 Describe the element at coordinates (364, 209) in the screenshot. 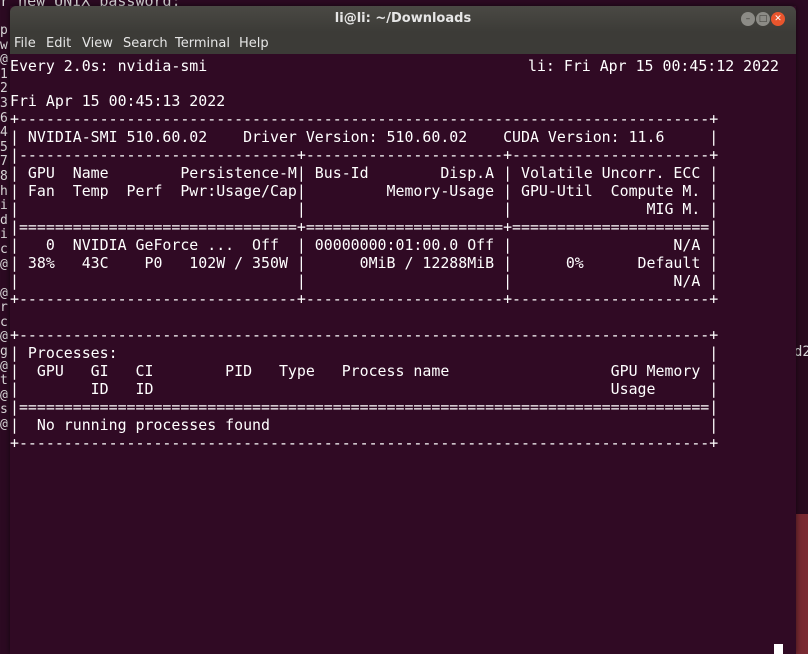

I see `smi-line: | | | MIG M. |` at that location.